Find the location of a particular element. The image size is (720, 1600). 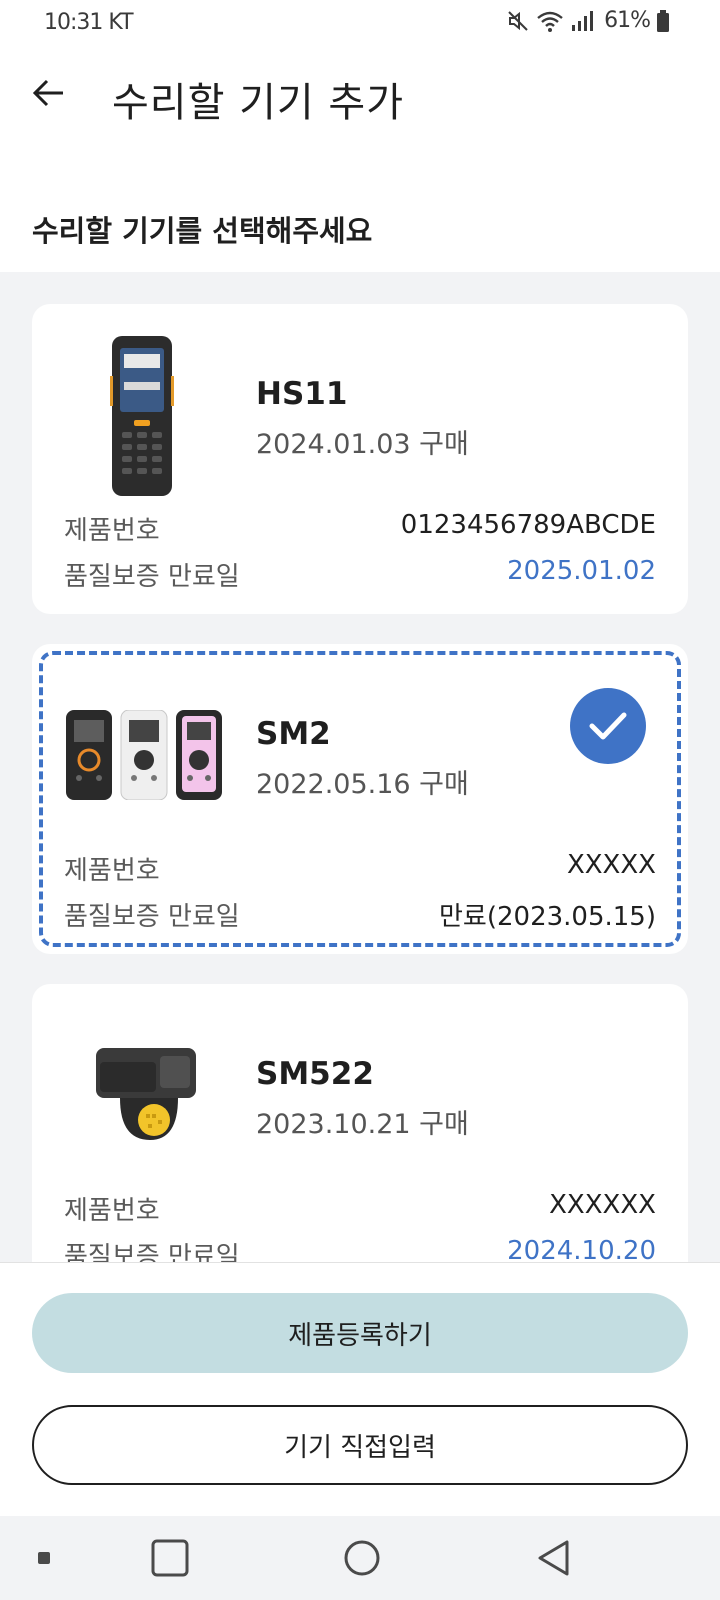

device-name: SM522 is located at coordinates (315, 1074).